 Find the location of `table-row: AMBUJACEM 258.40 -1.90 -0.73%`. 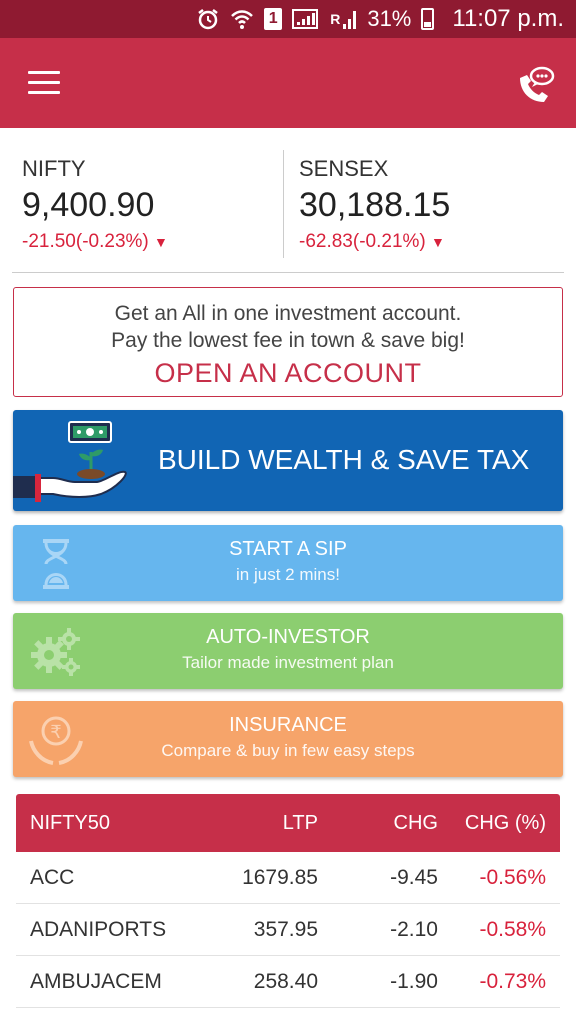

table-row: AMBUJACEM 258.40 -1.90 -0.73% is located at coordinates (288, 982).